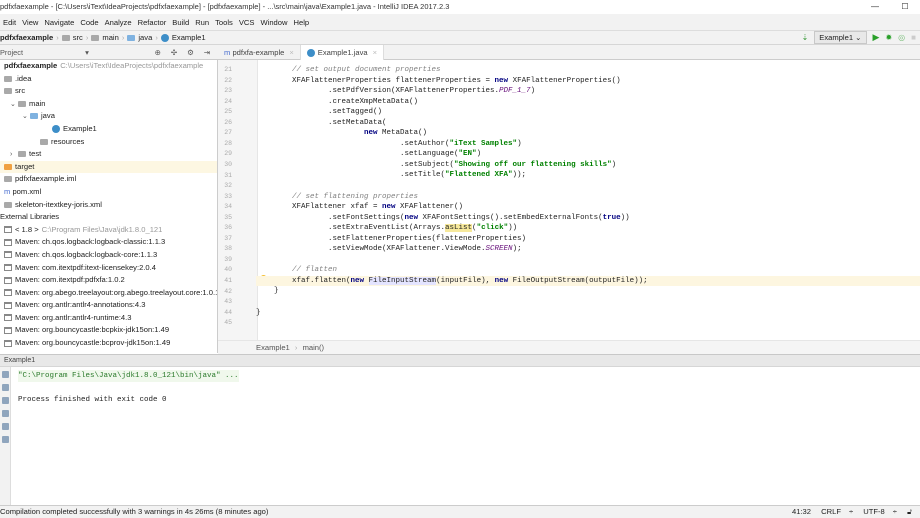 The height and width of the screenshot is (518, 920). I want to click on project-panel-actions: ⊕ ✣ ⚙ ⇥, so click(184, 52).